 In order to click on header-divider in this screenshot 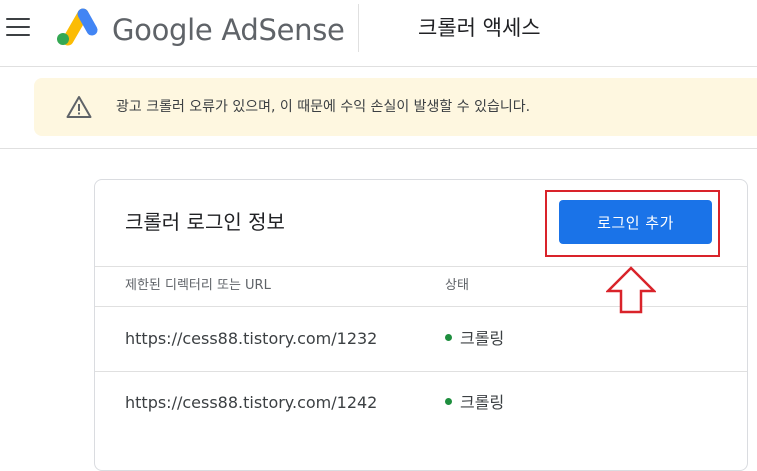, I will do `click(358, 28)`.